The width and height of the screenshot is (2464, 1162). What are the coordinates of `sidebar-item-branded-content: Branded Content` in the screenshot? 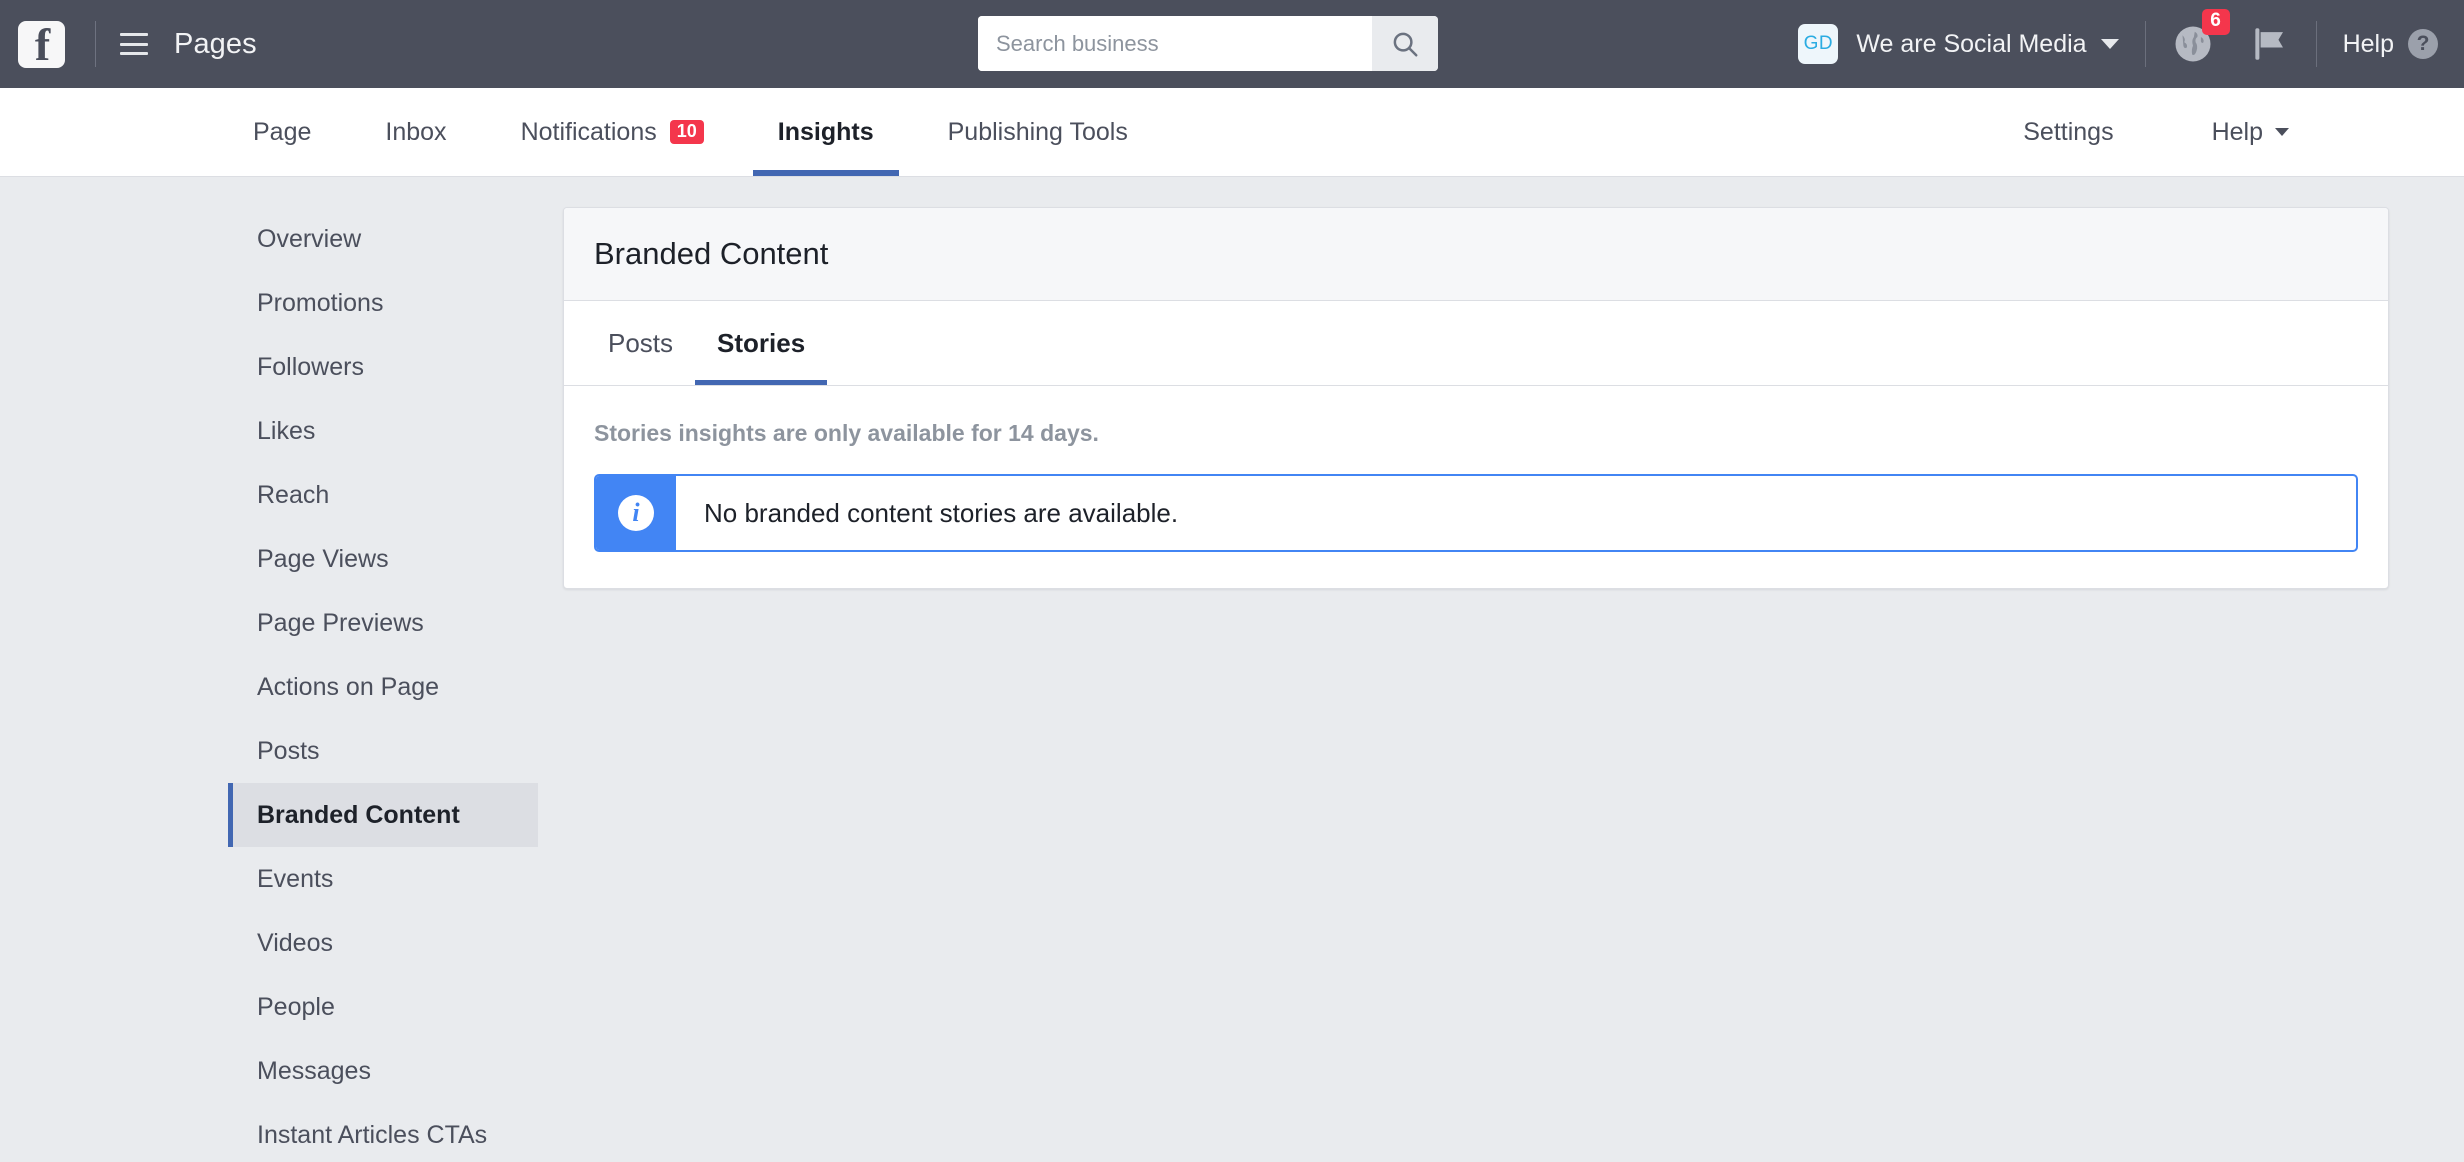 It's located at (383, 815).